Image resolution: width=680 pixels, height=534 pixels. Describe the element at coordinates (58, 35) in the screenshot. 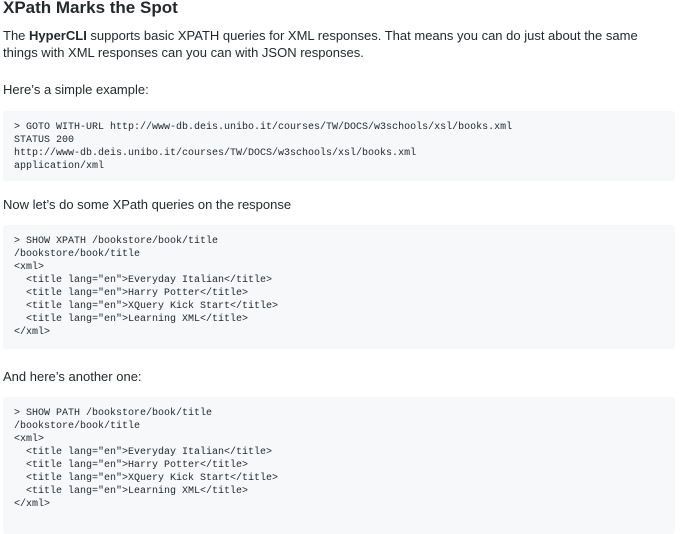

I see `hypercli-bold: HyperCLI` at that location.